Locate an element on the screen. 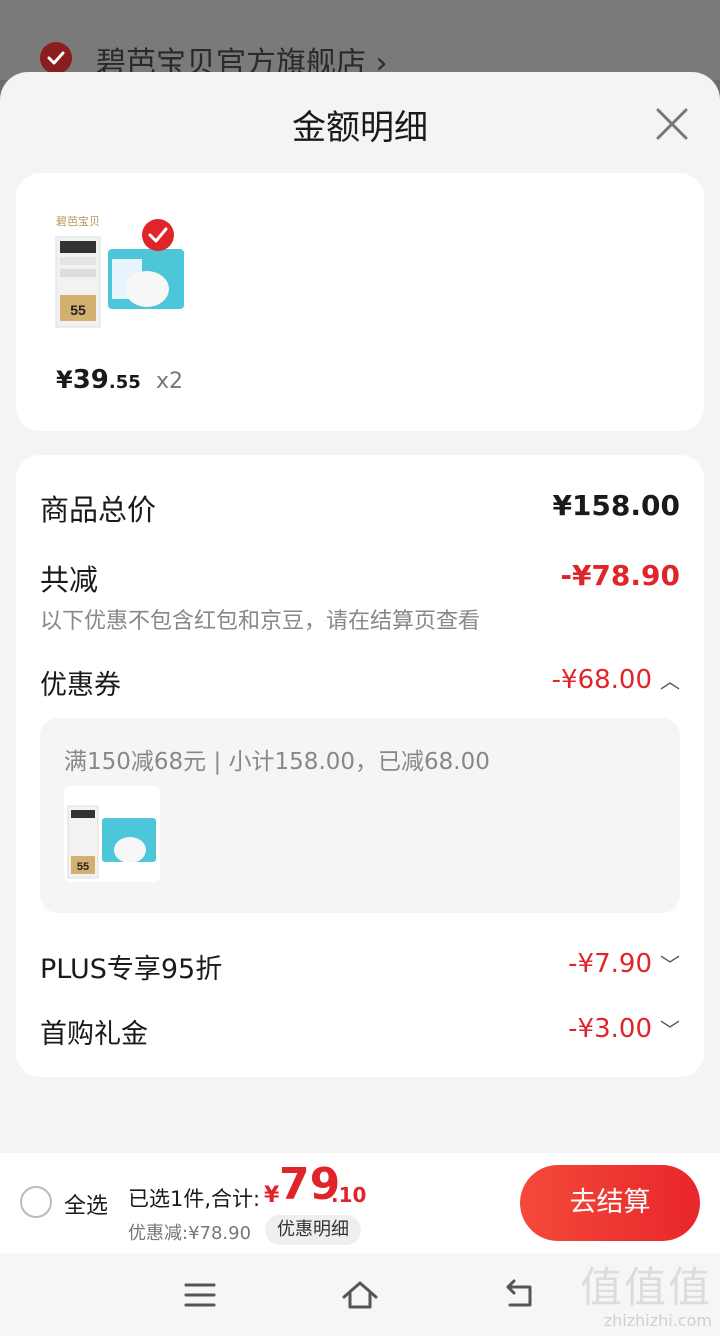 The width and height of the screenshot is (720, 1336). system-nav-bar: 值值值 zhizhizhi.com is located at coordinates (360, 1294).